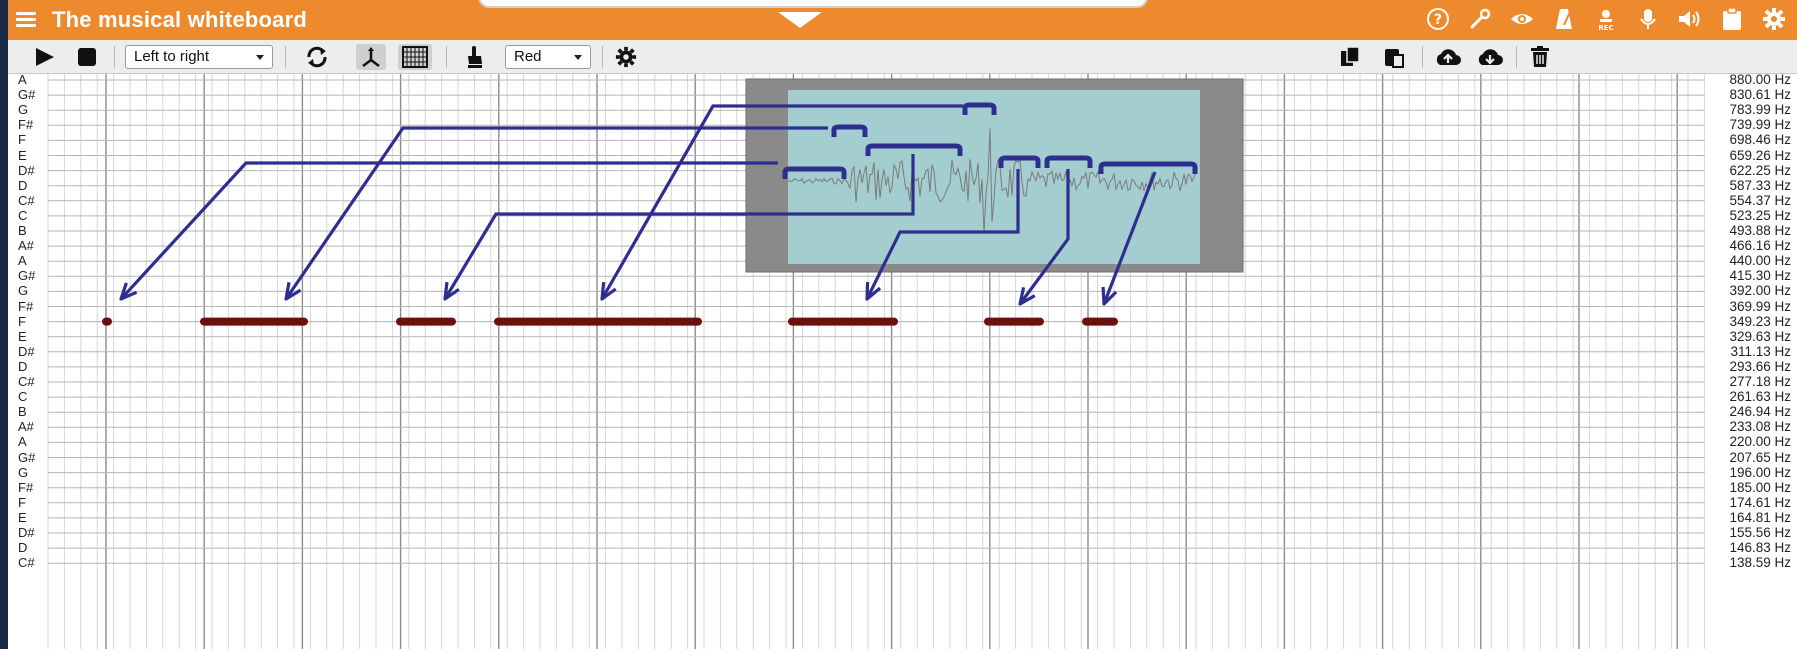  I want to click on play-icon, so click(45, 57).